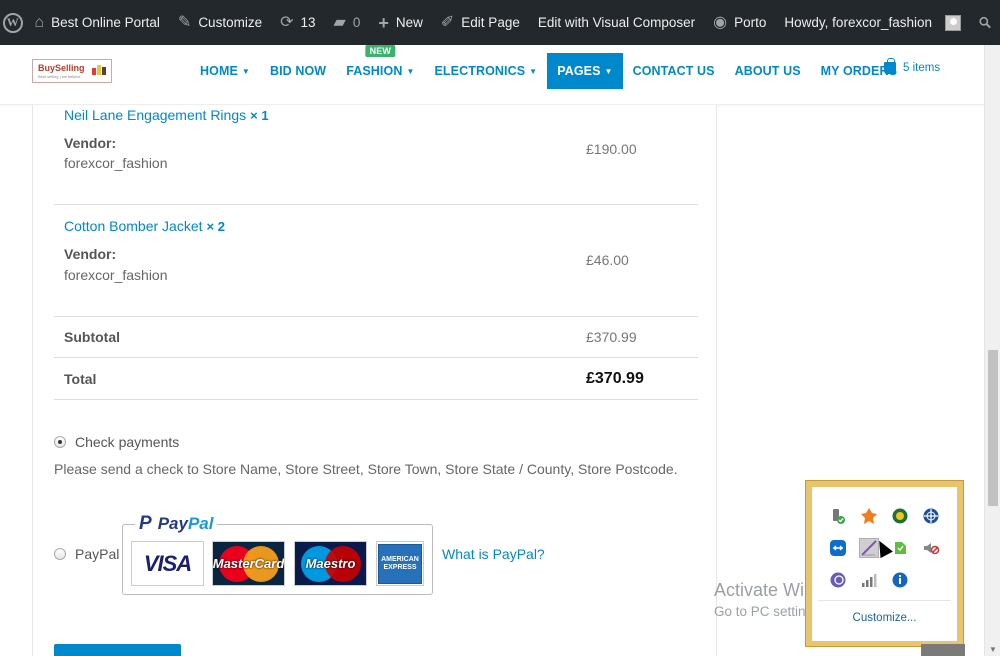  Describe the element at coordinates (838, 580) in the screenshot. I see `spiral-app-icon` at that location.